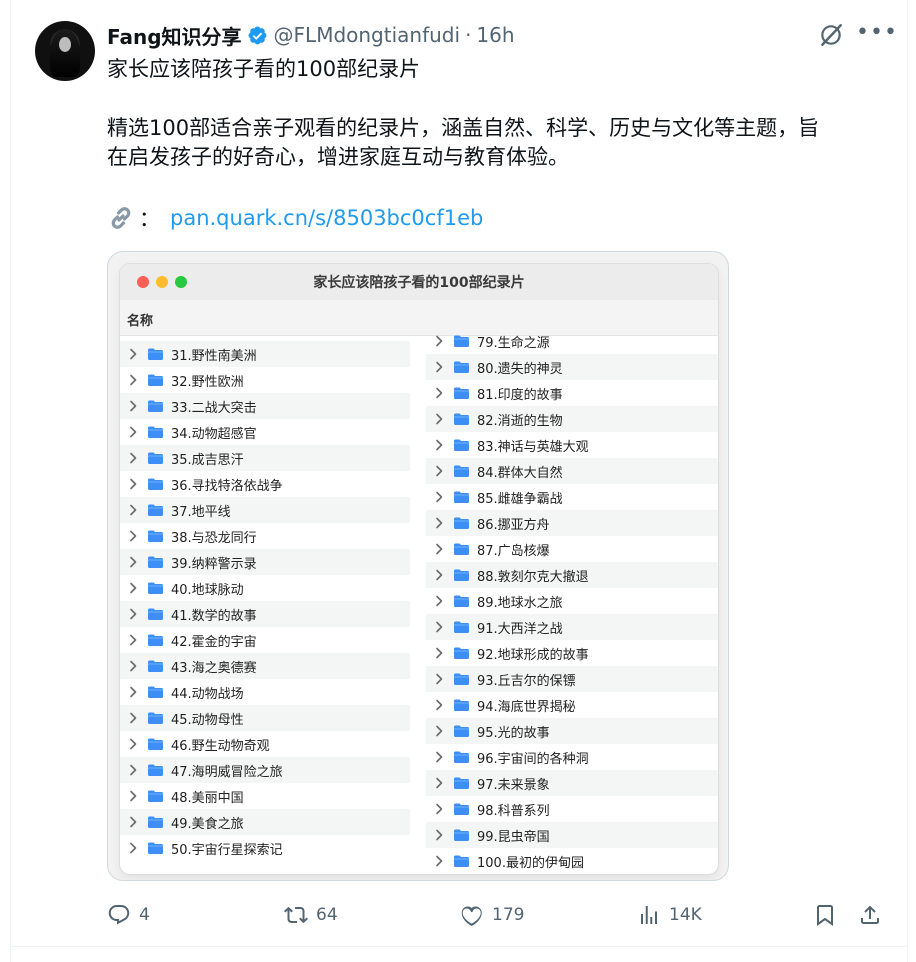 The height and width of the screenshot is (962, 916). Describe the element at coordinates (265, 536) in the screenshot. I see `folder-row: 38.与恐龙同行` at that location.